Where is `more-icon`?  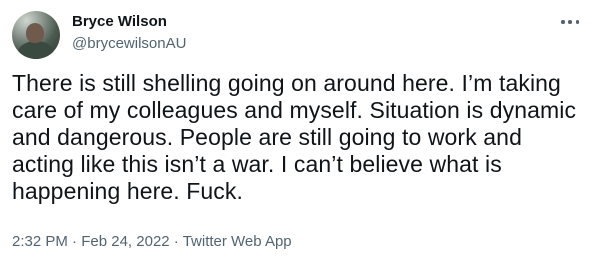
more-icon is located at coordinates (570, 22).